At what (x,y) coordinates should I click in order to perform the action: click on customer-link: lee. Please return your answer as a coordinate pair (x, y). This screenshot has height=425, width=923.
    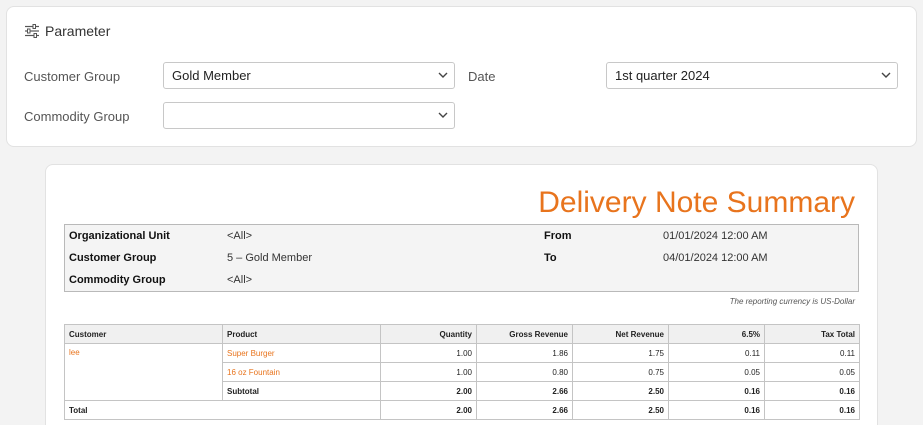
    Looking at the image, I should click on (143, 372).